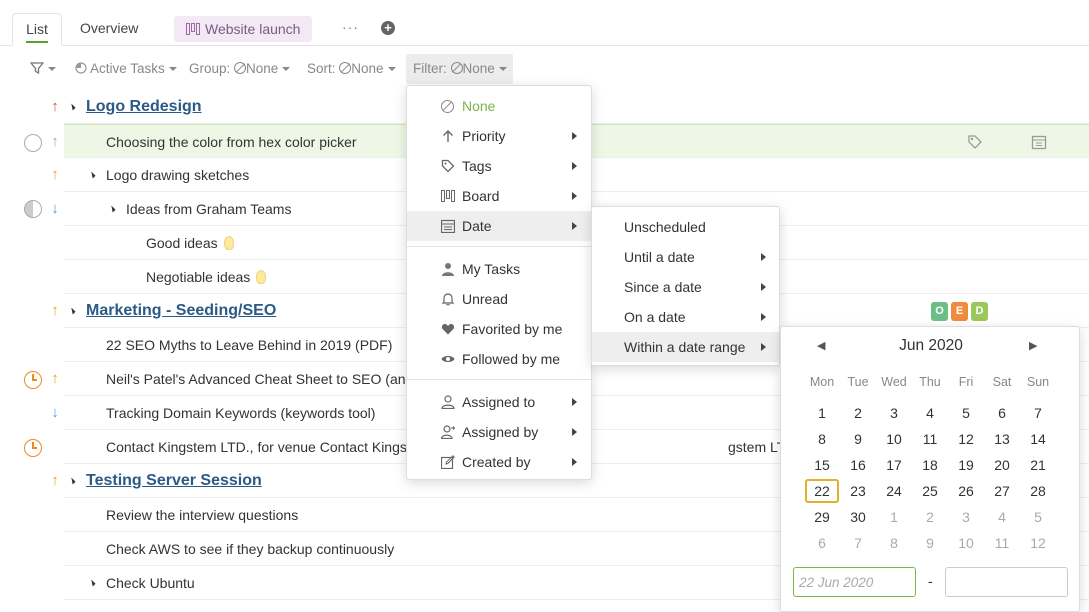  Describe the element at coordinates (939, 311) in the screenshot. I see `member-badge: O` at that location.